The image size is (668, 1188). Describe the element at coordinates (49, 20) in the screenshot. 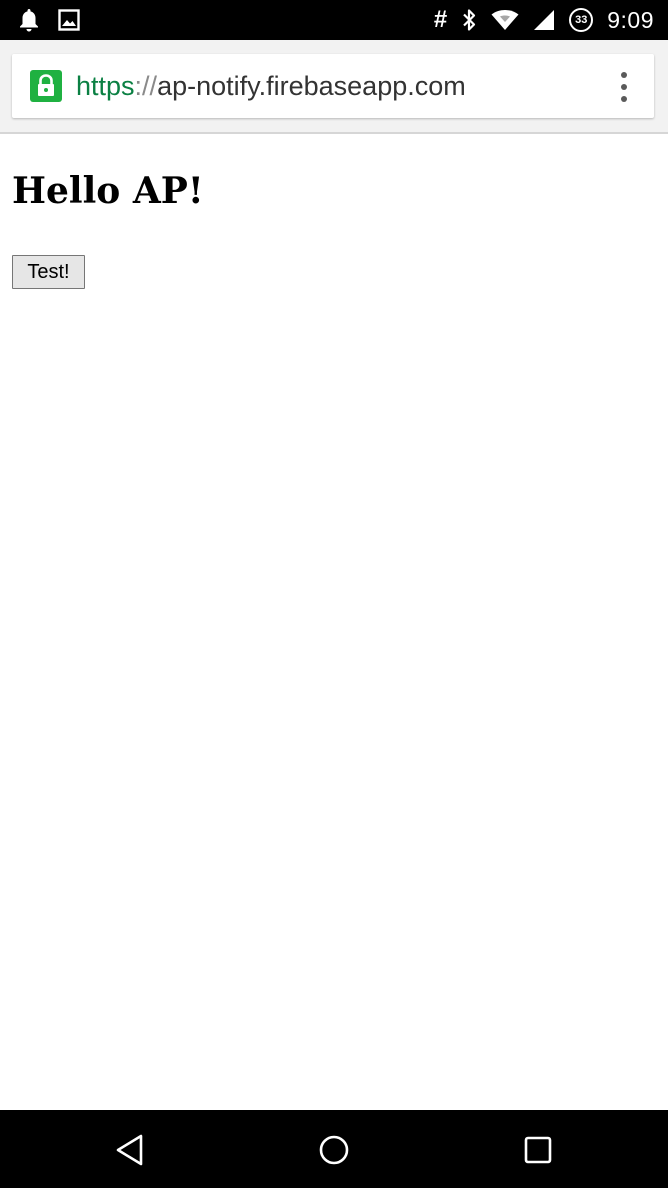

I see `status-bar-left` at that location.